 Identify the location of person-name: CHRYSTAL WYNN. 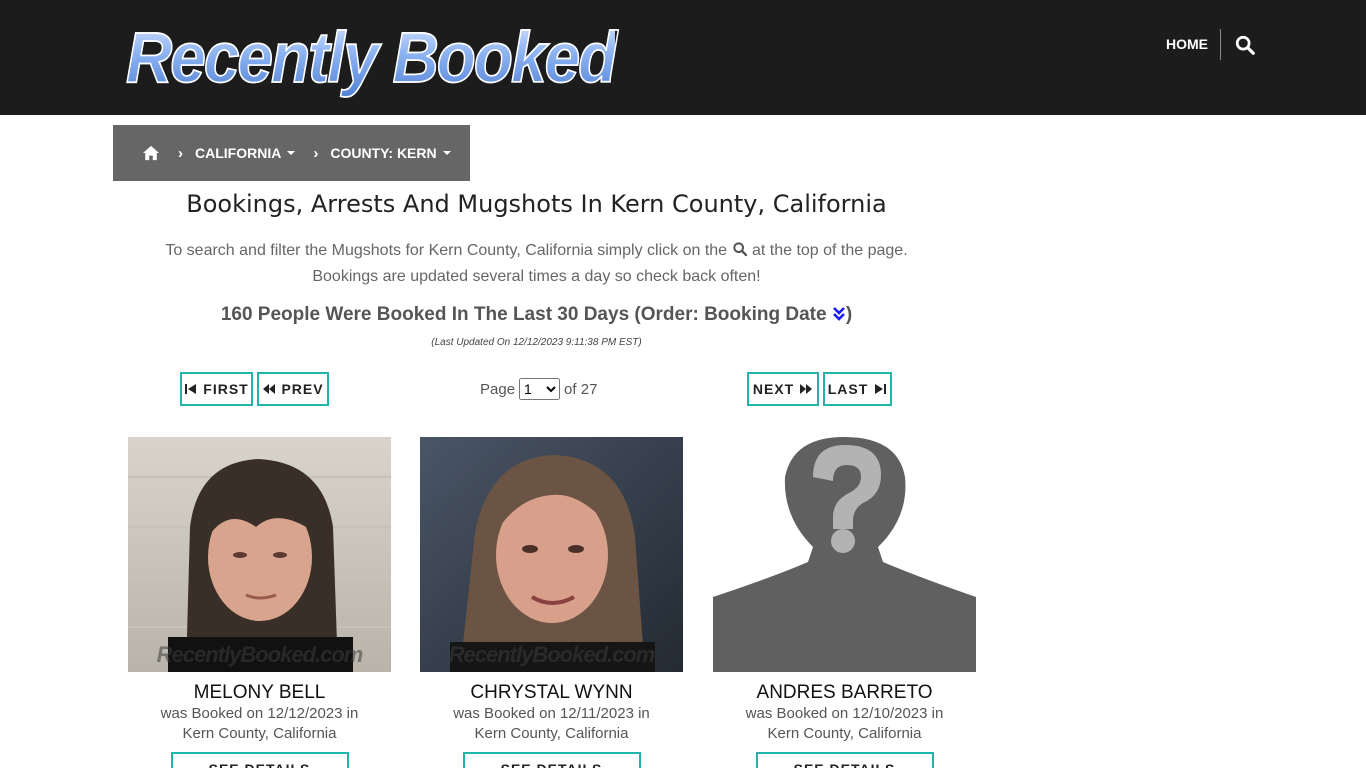
(551, 693).